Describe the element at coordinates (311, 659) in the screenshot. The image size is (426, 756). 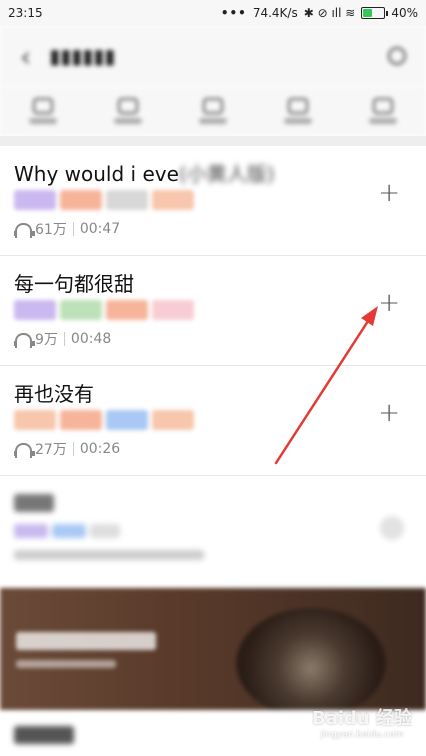
I see `rotary-phone-image` at that location.